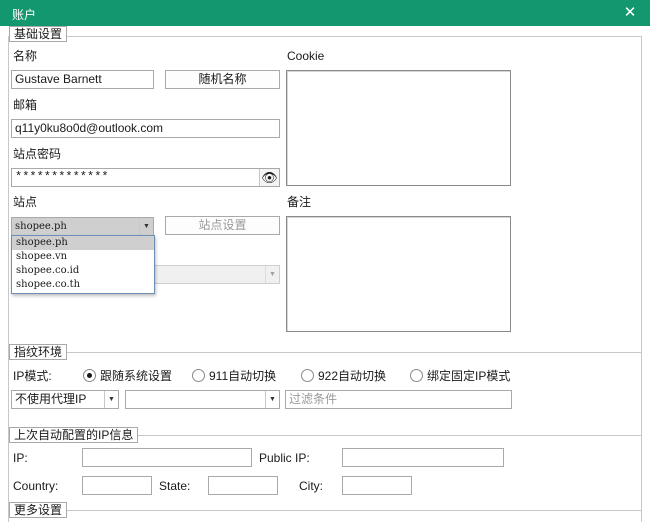  I want to click on filter-input: 过滤条件, so click(398, 399).